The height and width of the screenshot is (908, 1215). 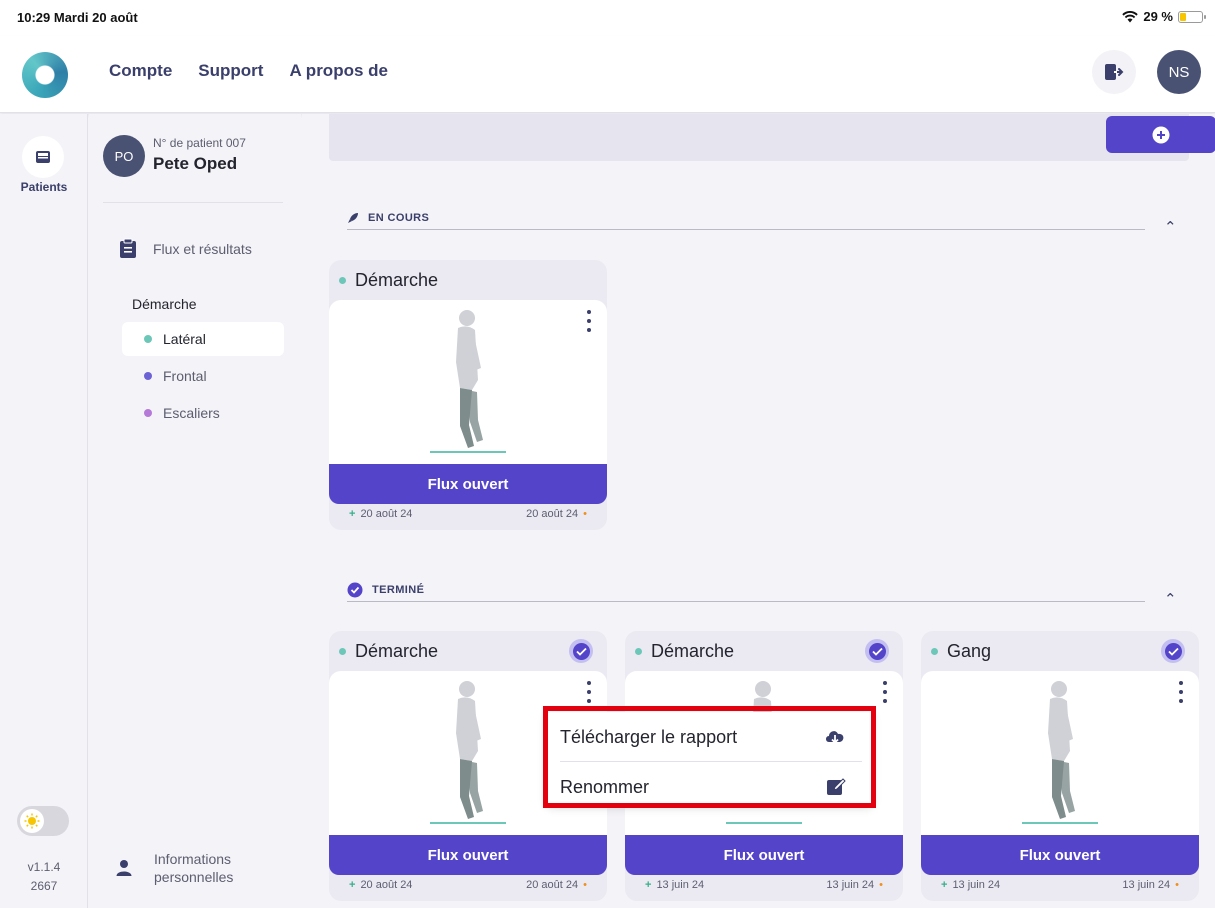 What do you see at coordinates (353, 217) in the screenshot?
I see `rocket-icon` at bounding box center [353, 217].